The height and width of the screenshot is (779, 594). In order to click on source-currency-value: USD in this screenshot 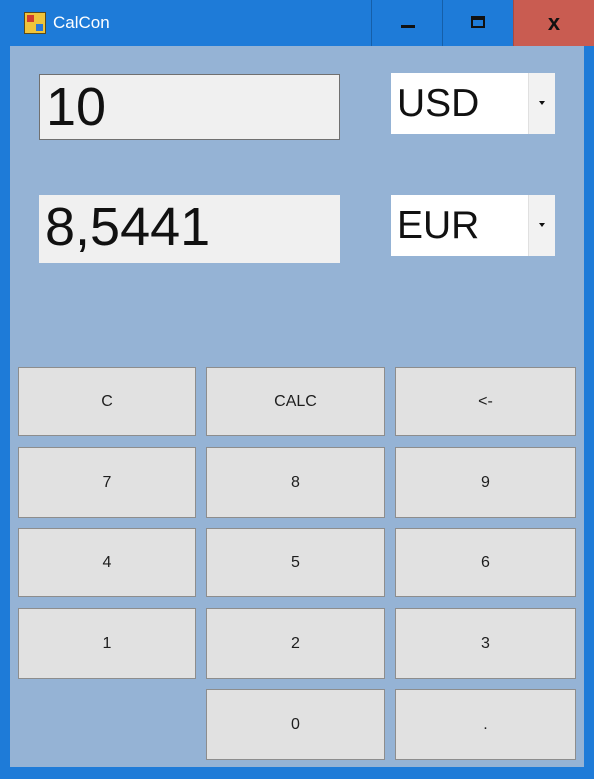, I will do `click(438, 103)`.